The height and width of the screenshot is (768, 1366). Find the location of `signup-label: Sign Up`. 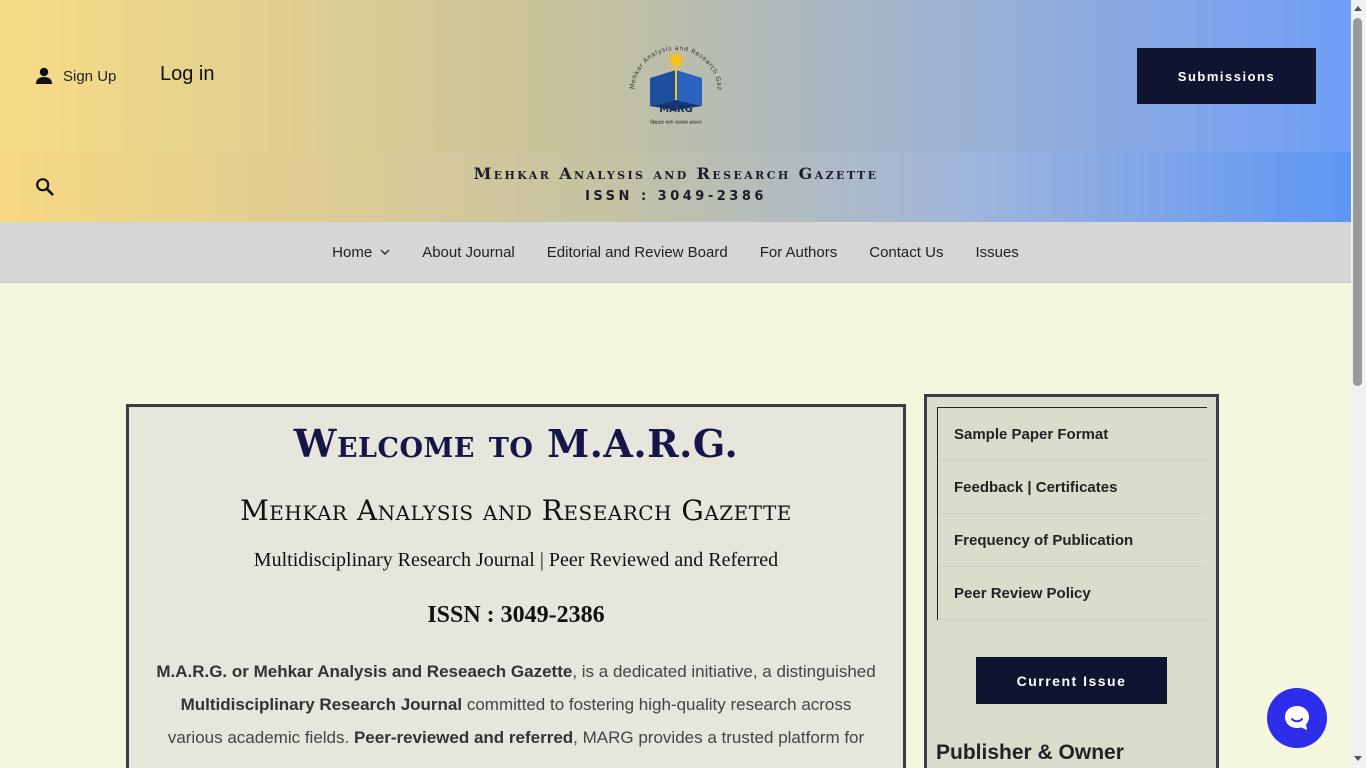

signup-label: Sign Up is located at coordinates (90, 76).